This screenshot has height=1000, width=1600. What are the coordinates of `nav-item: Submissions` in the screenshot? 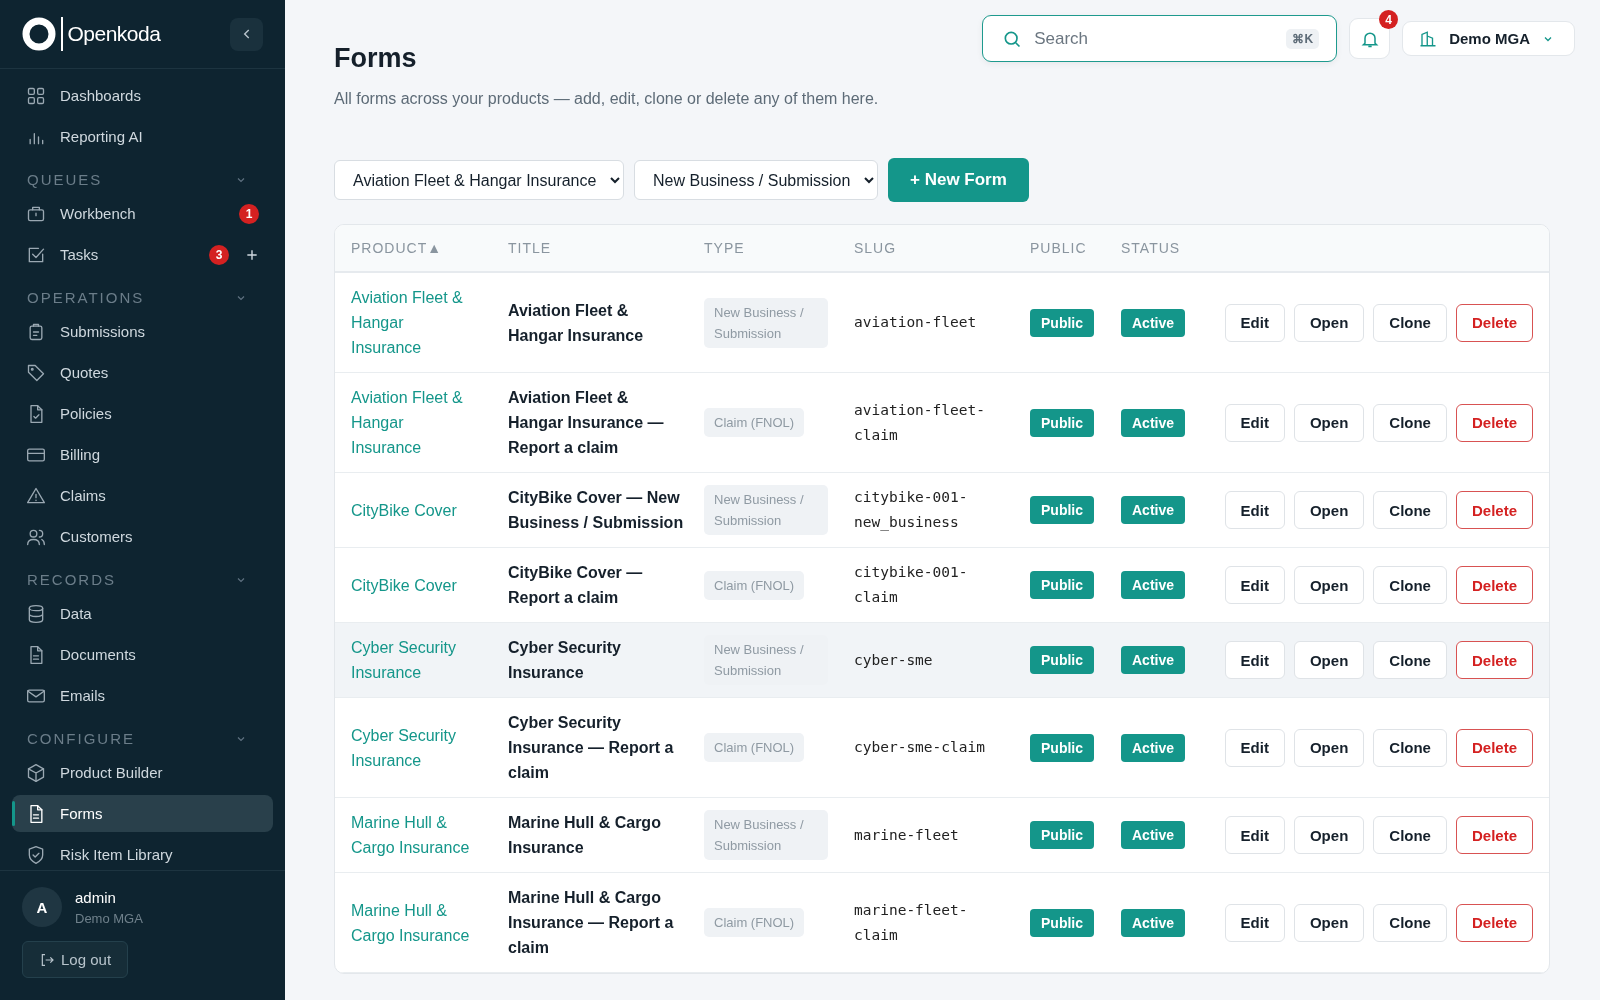 It's located at (142, 331).